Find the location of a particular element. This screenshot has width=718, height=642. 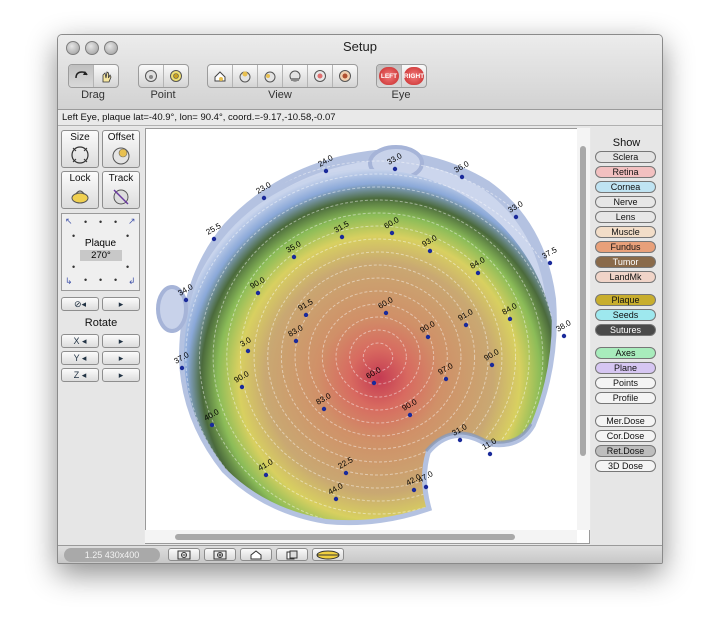

view-posterior-button is located at coordinates (345, 76).